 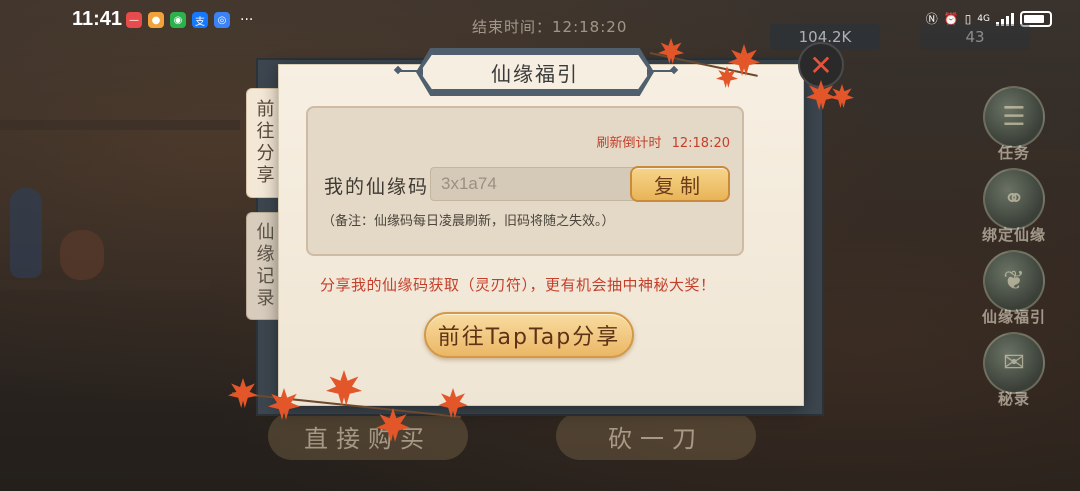 What do you see at coordinates (1014, 117) in the screenshot?
I see `scroll-icon: ☰` at bounding box center [1014, 117].